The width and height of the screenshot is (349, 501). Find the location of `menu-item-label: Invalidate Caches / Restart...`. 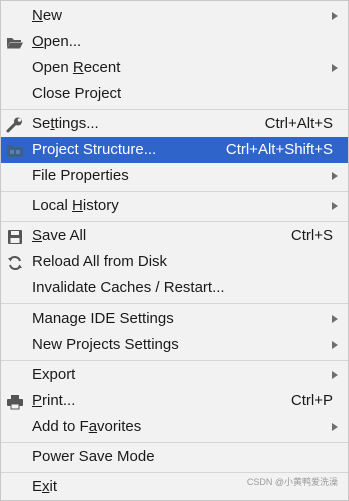

menu-item-label: Invalidate Caches / Restart... is located at coordinates (128, 287).